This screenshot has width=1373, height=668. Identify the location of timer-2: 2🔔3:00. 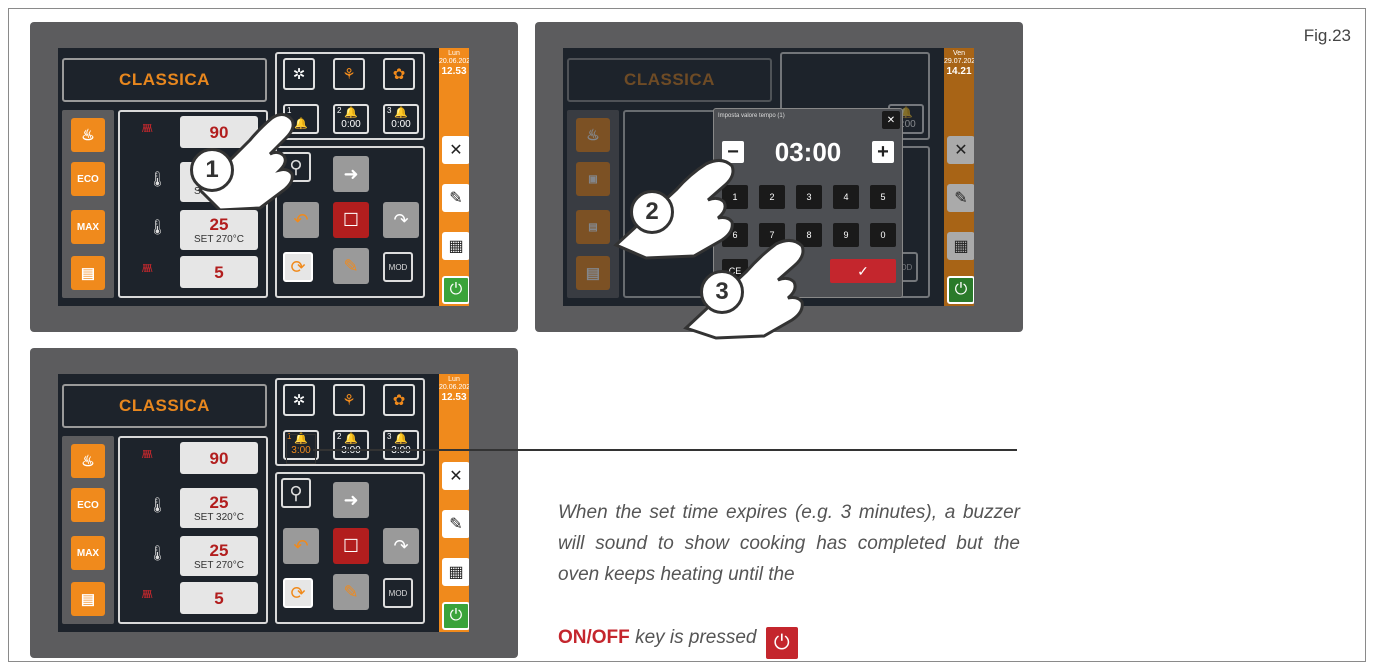
(351, 445).